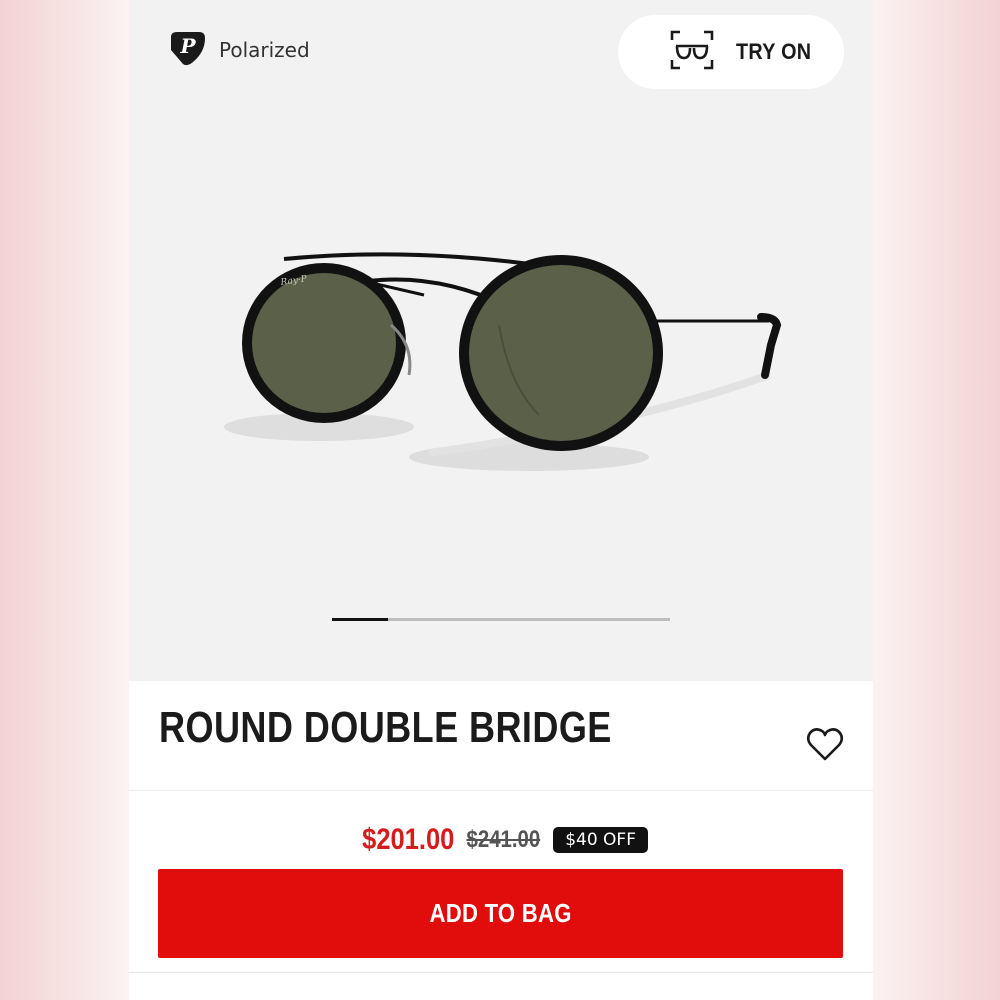  What do you see at coordinates (731, 52) in the screenshot?
I see `try-on-button: TRY ON` at bounding box center [731, 52].